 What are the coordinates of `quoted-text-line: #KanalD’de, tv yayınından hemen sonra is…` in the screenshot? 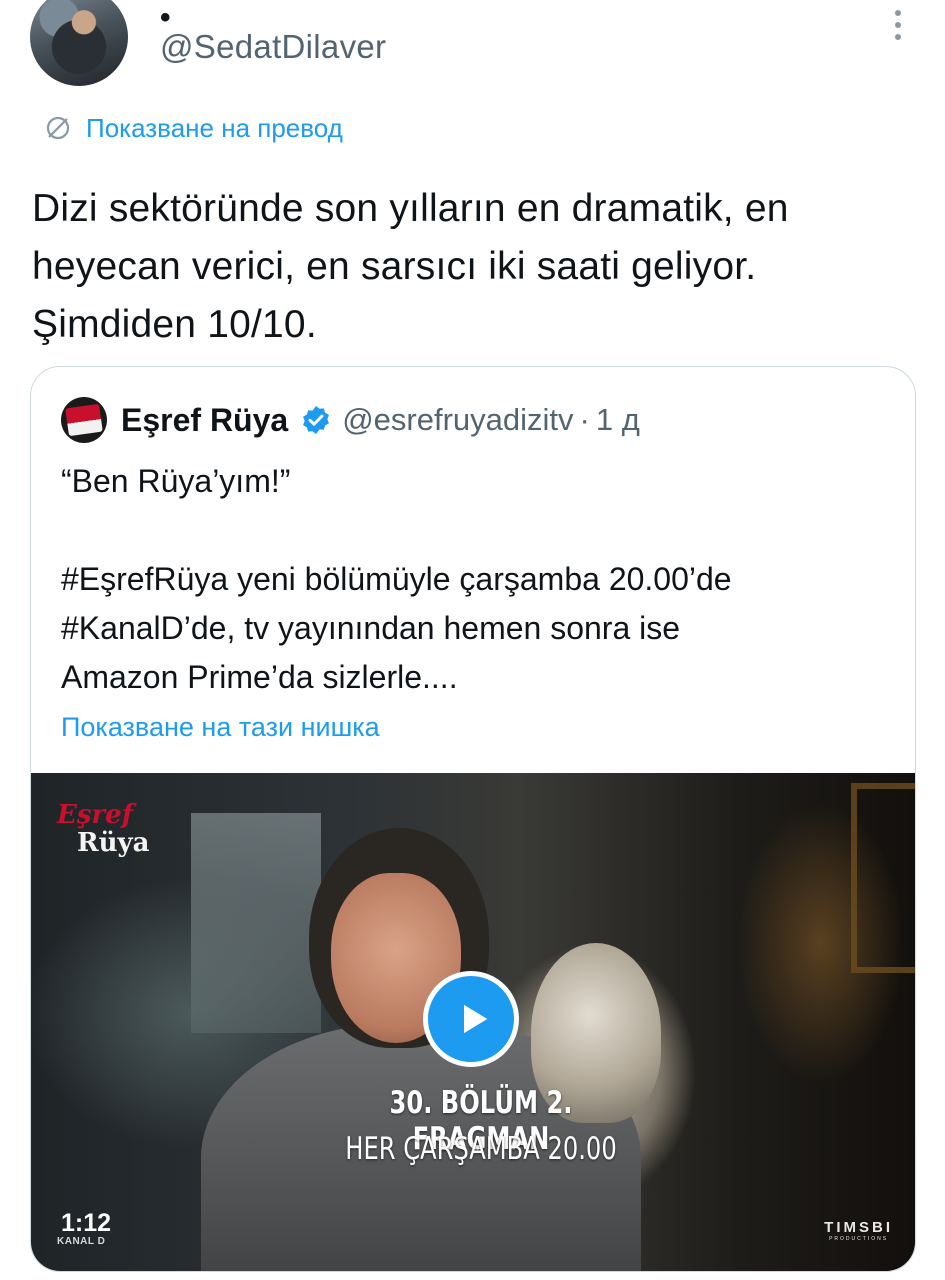 It's located at (371, 628).